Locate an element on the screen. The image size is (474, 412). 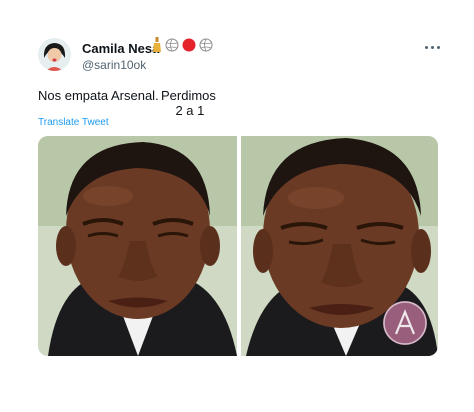
watermark-logo is located at coordinates (405, 323).